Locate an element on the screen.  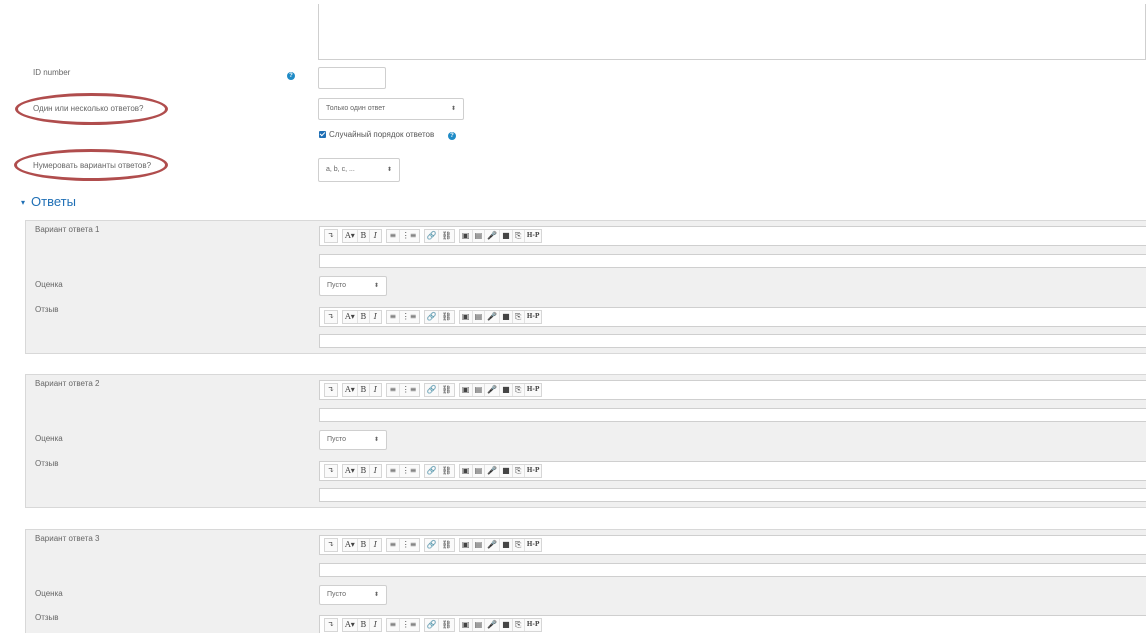
shuffle-checkbox is located at coordinates (322, 134).